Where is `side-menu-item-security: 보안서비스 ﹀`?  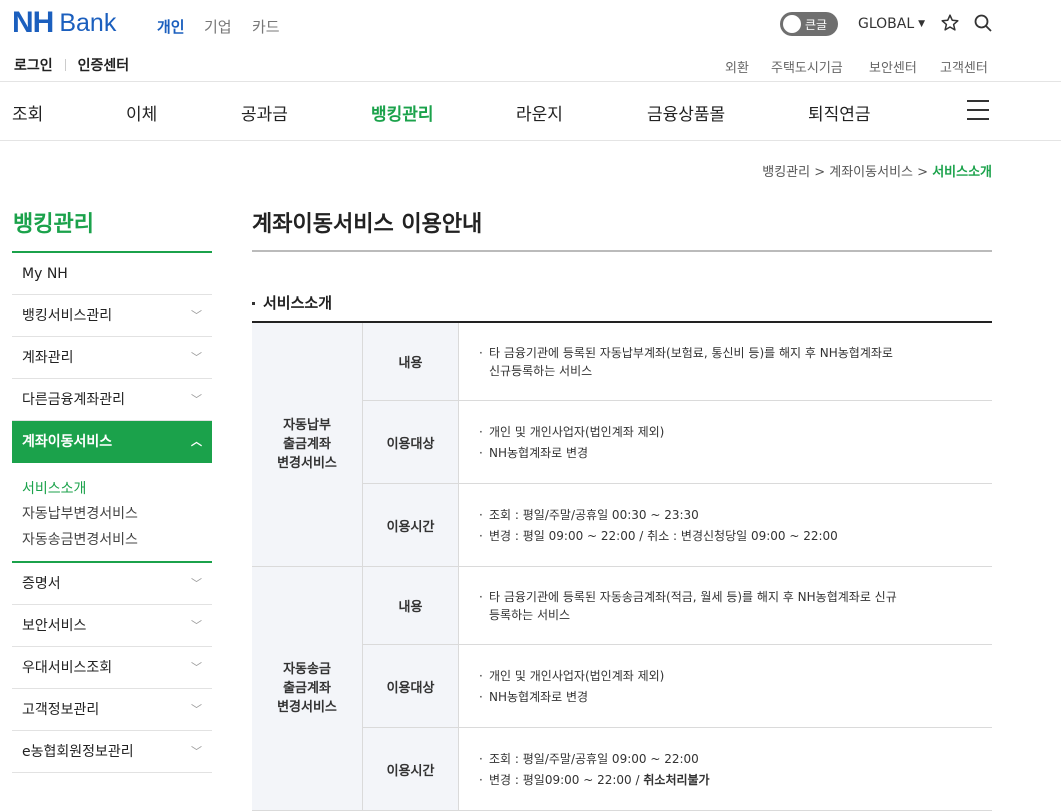 side-menu-item-security: 보안서비스 ﹀ is located at coordinates (112, 626).